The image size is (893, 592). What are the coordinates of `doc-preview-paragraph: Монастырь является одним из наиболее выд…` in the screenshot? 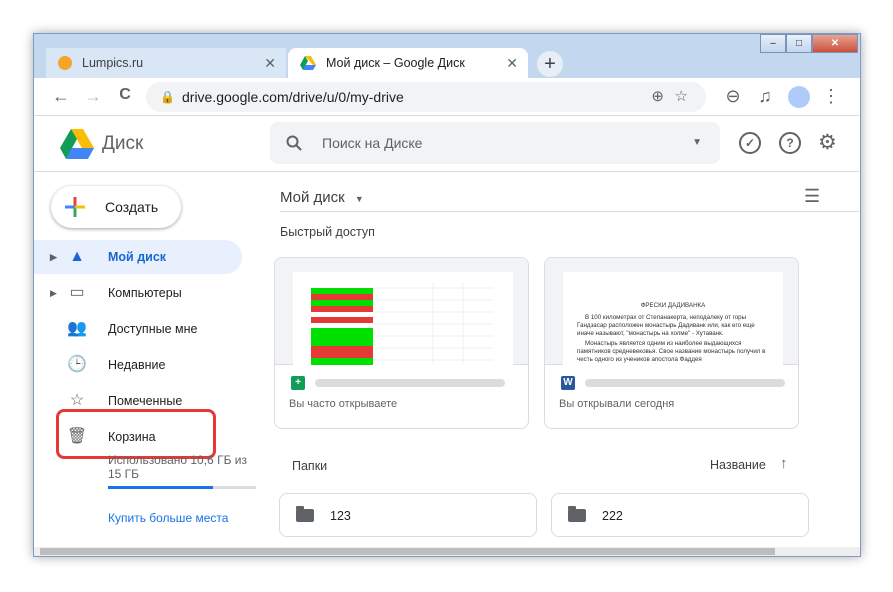 It's located at (671, 351).